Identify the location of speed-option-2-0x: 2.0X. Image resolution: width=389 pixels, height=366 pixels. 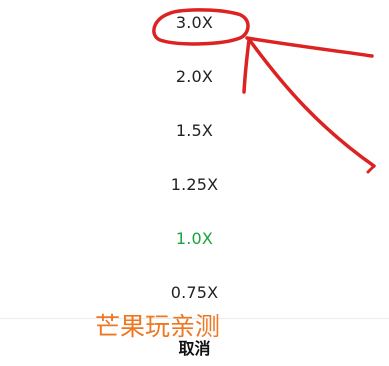
(194, 76).